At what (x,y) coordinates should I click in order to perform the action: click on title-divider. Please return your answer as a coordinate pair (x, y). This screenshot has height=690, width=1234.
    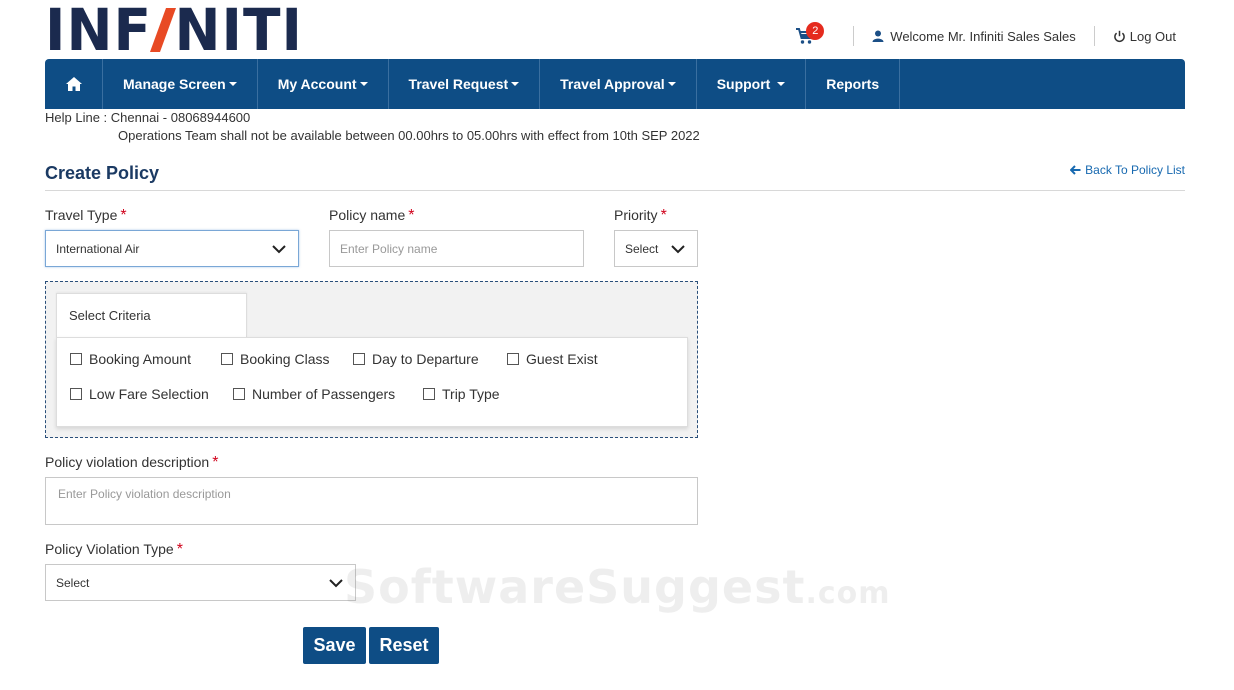
    Looking at the image, I should click on (615, 190).